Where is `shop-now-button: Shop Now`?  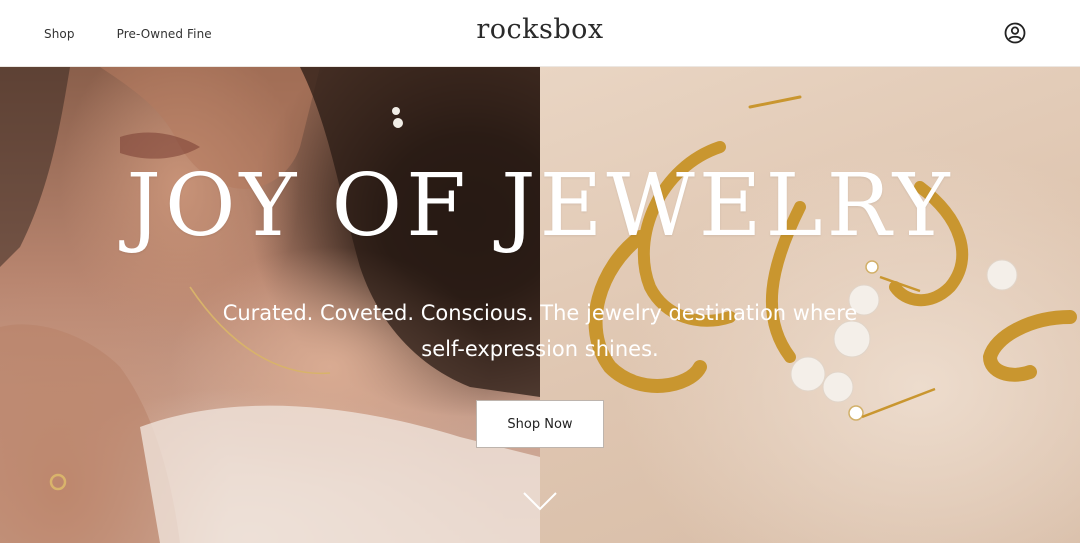 shop-now-button: Shop Now is located at coordinates (540, 424).